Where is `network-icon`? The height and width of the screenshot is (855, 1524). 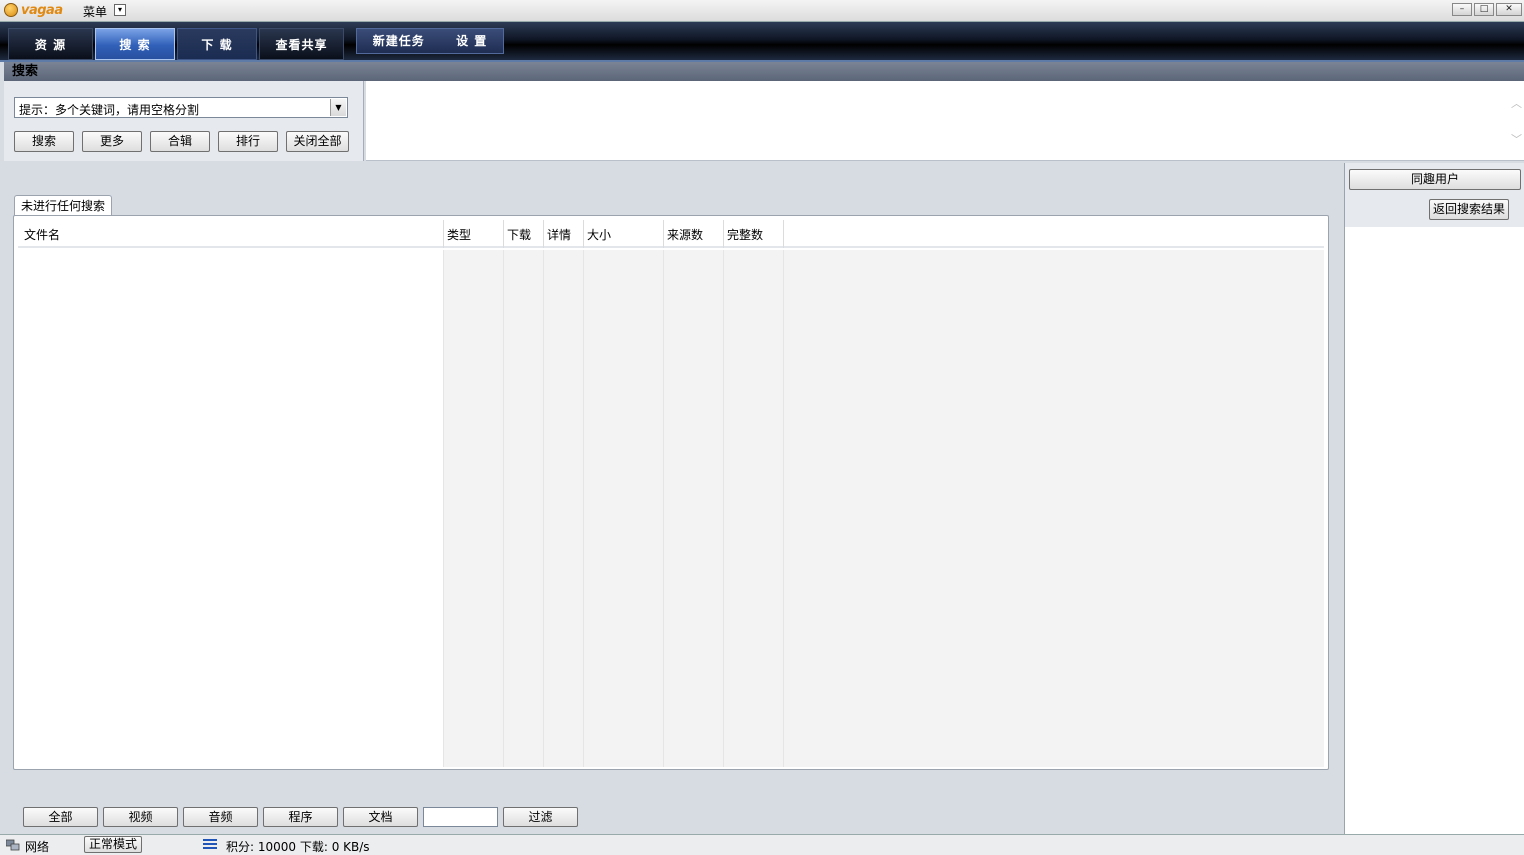 network-icon is located at coordinates (13, 845).